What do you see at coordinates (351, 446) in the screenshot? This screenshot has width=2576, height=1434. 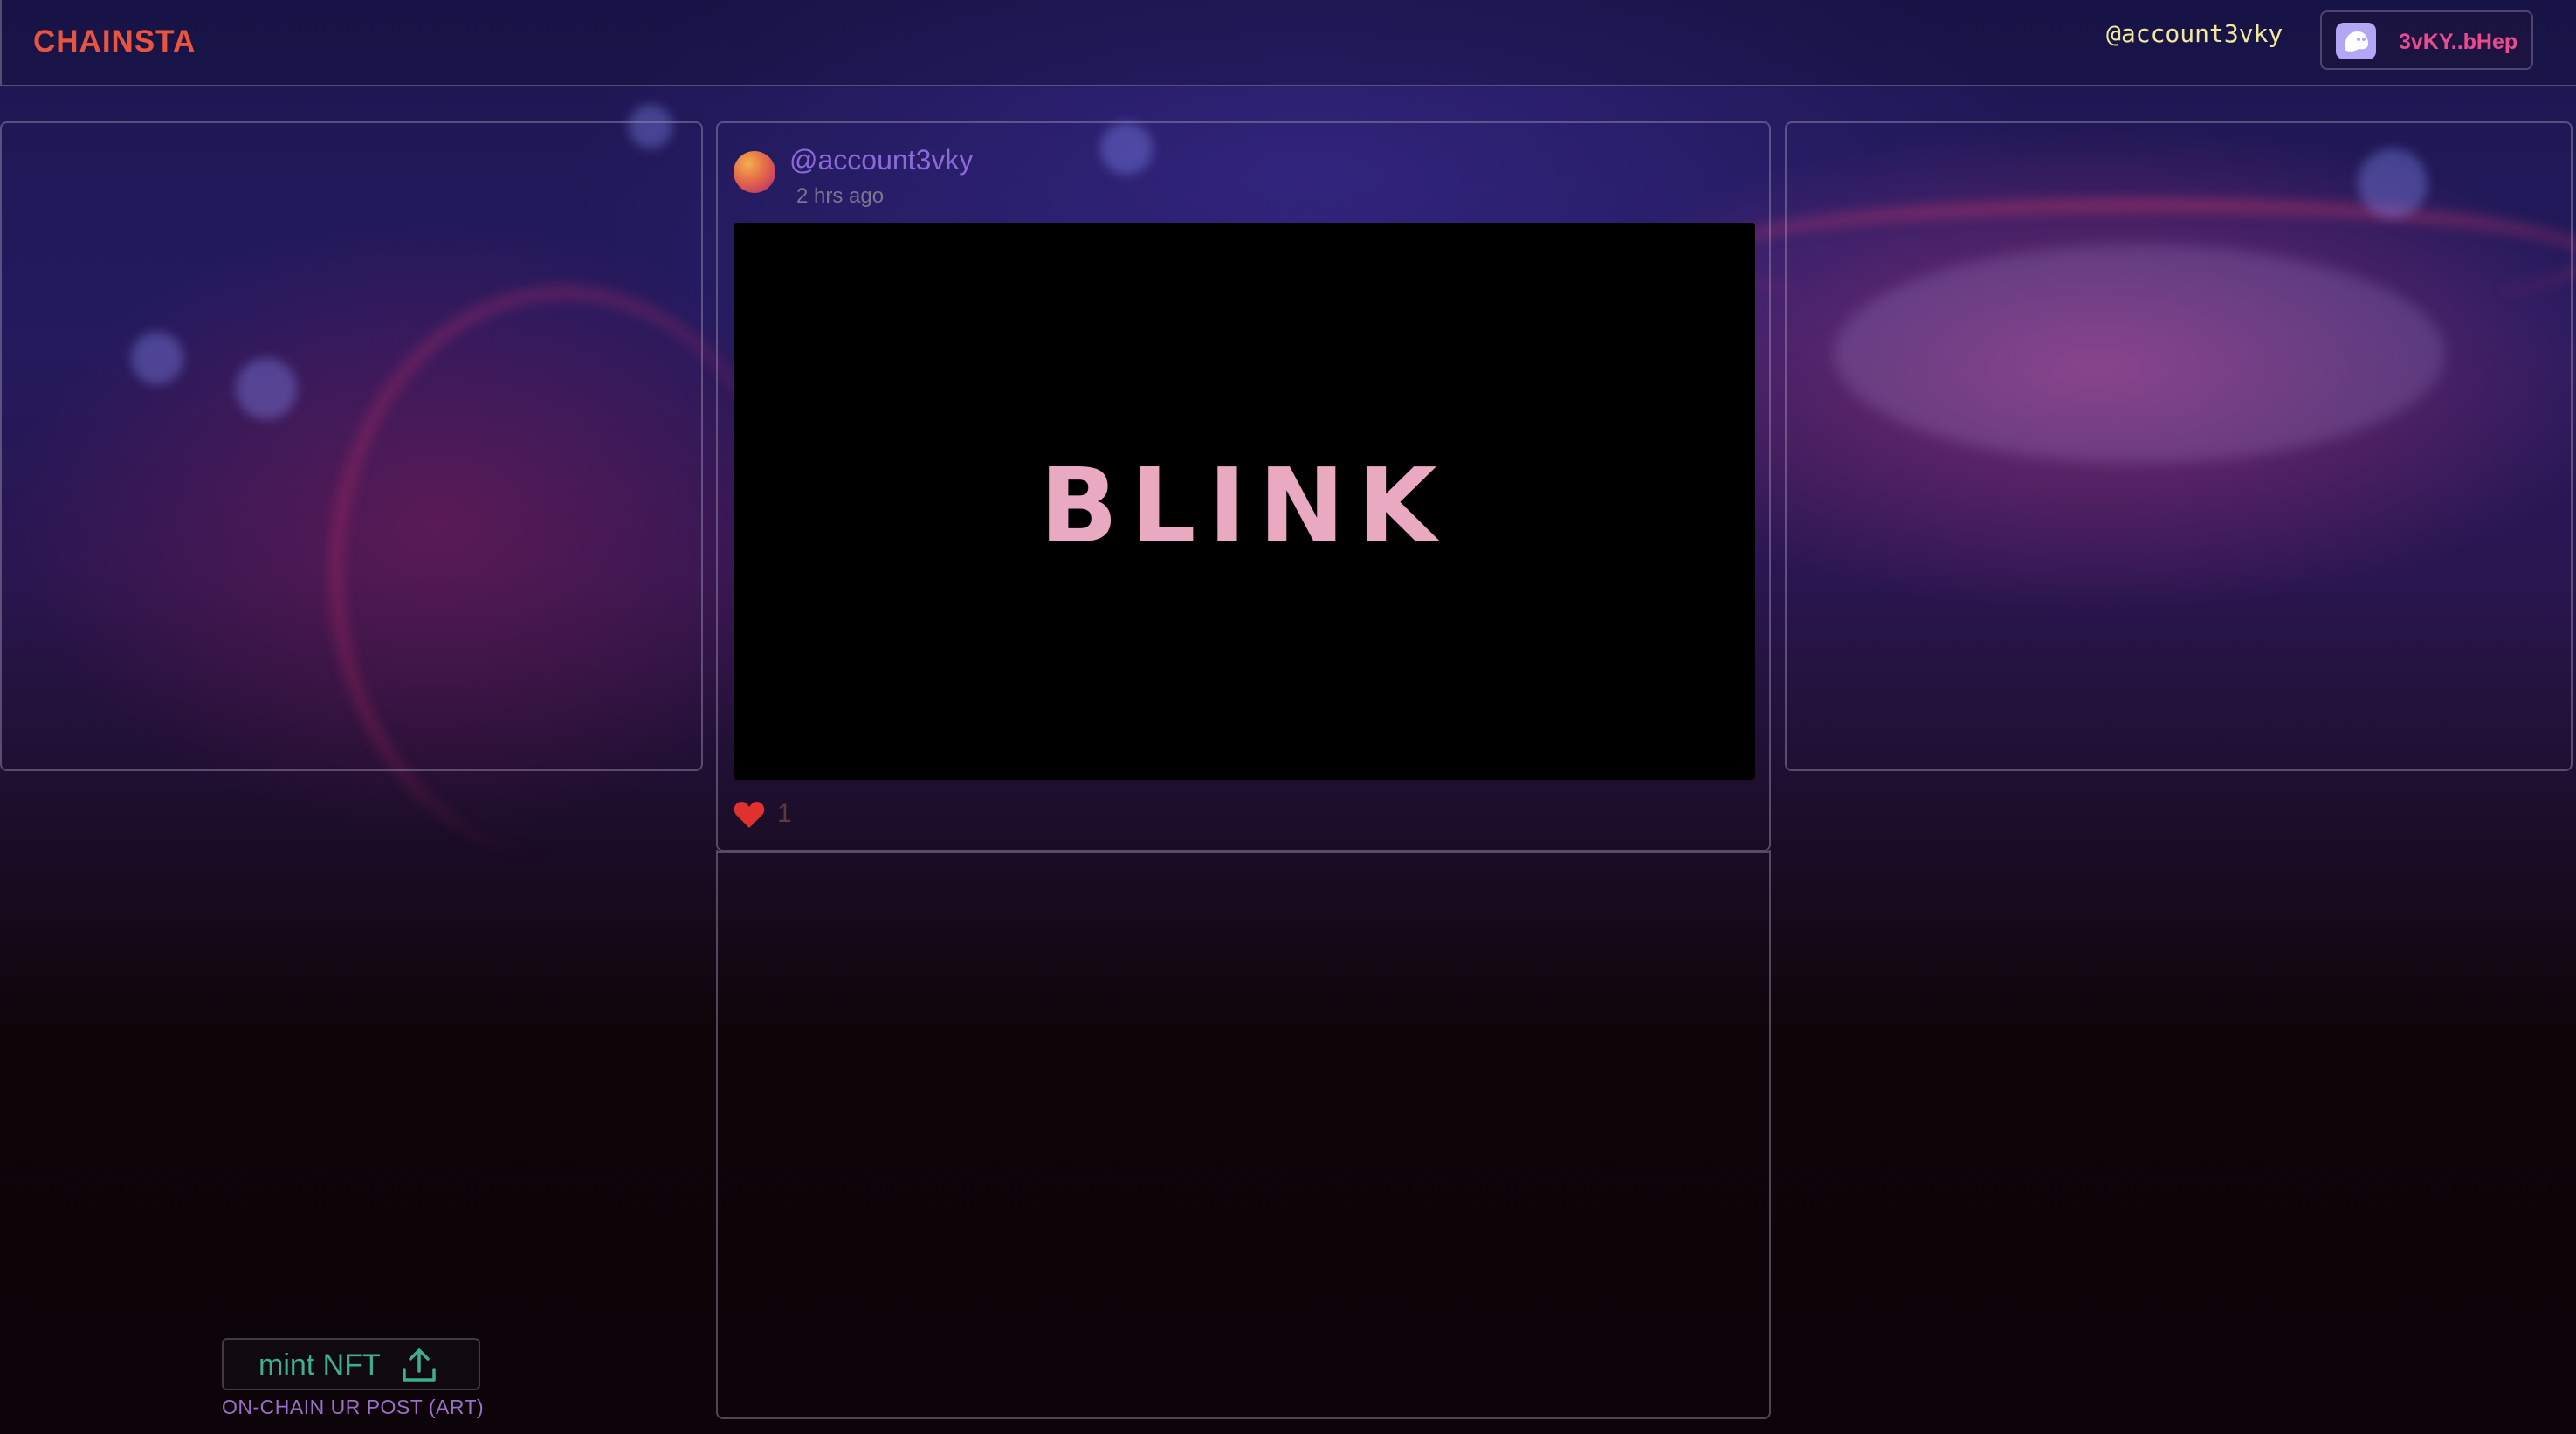 I see `left-panel` at bounding box center [351, 446].